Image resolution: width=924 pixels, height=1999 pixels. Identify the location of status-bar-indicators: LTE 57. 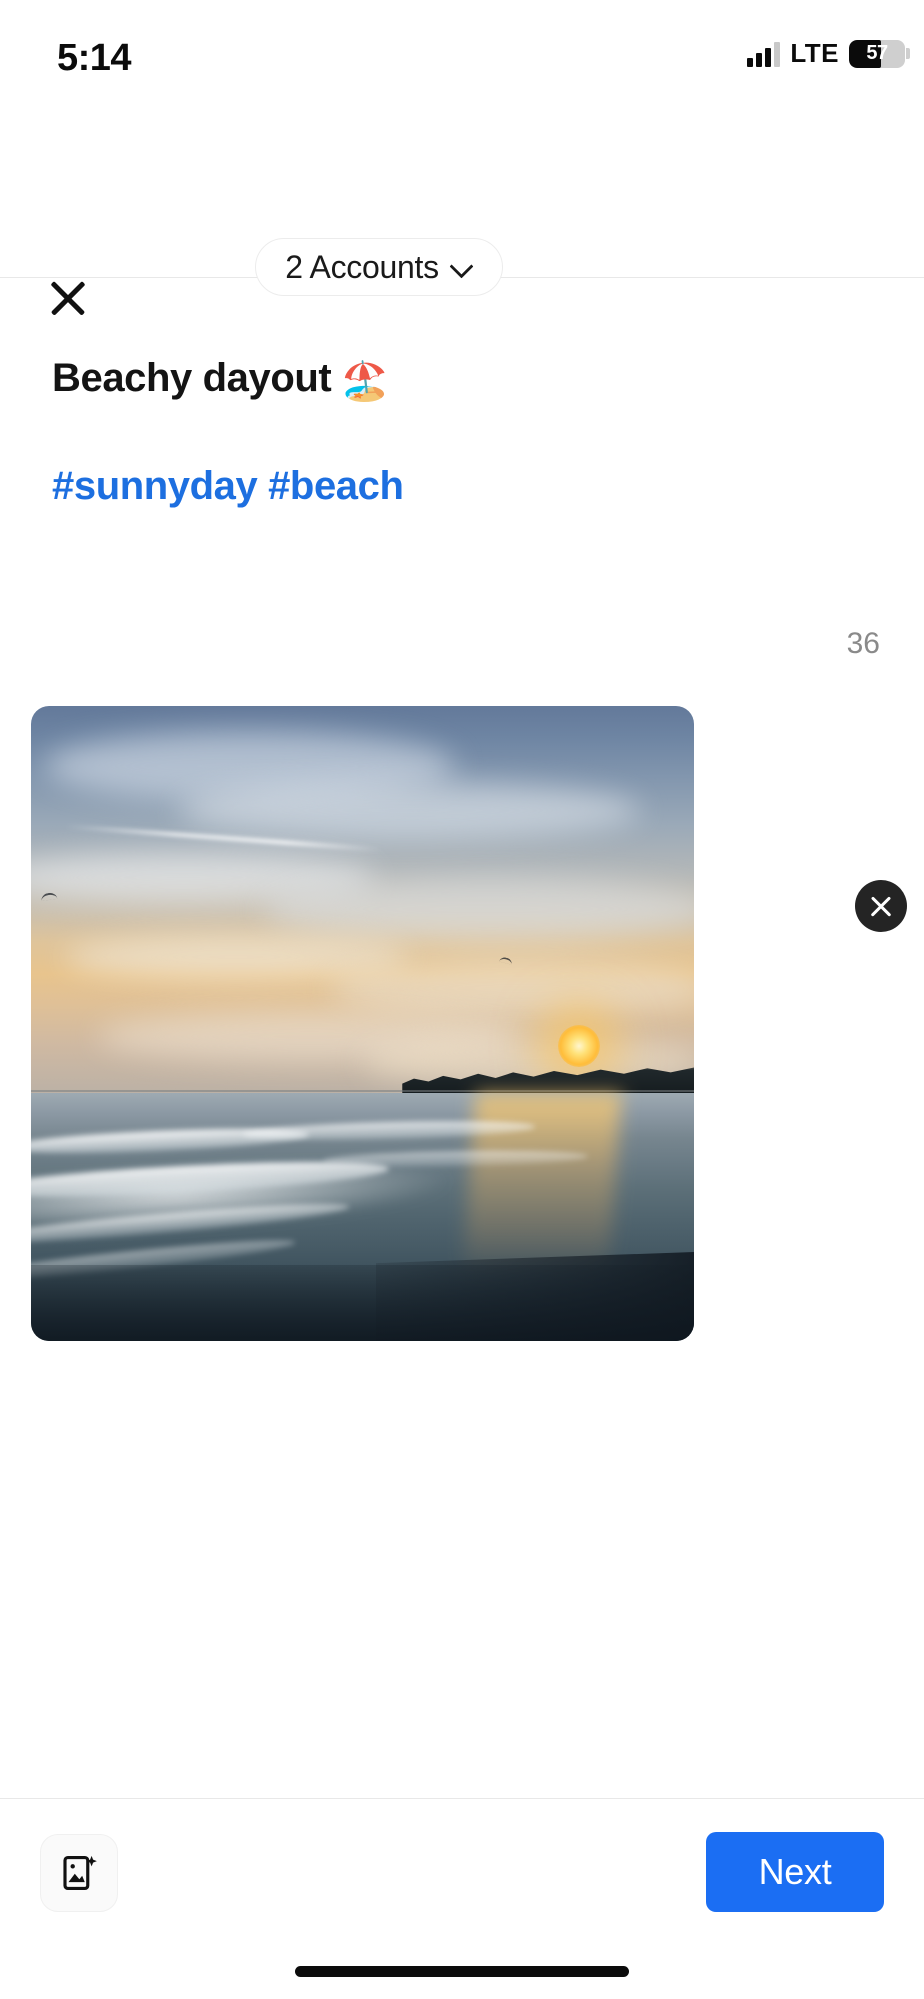
(828, 53).